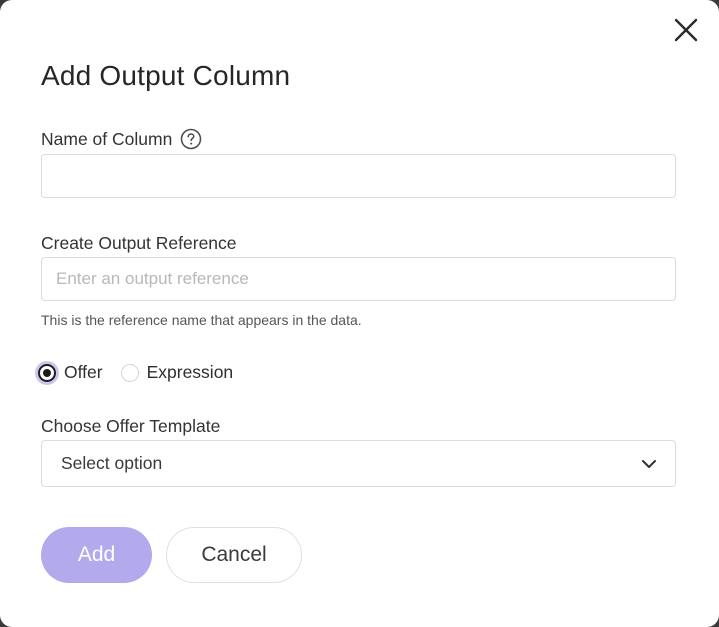  Describe the element at coordinates (112, 463) in the screenshot. I see `offer-template-selected-value: Select option` at that location.